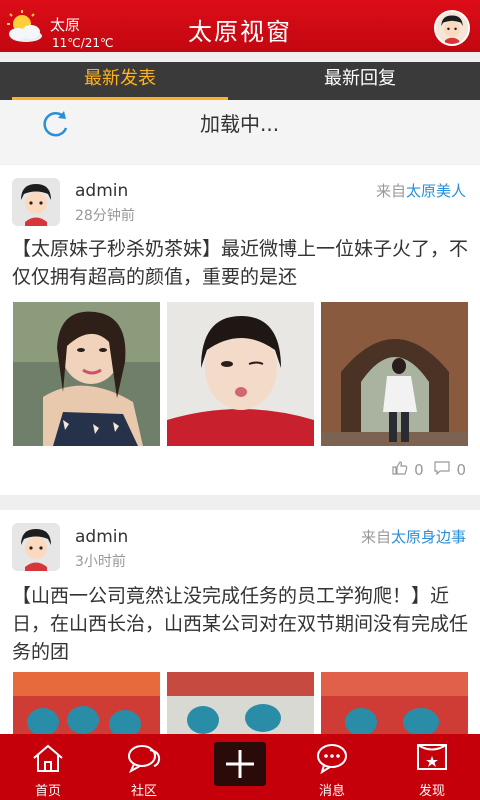 The height and width of the screenshot is (800, 480). What do you see at coordinates (410, 470) in the screenshot?
I see `like-button: 0` at bounding box center [410, 470].